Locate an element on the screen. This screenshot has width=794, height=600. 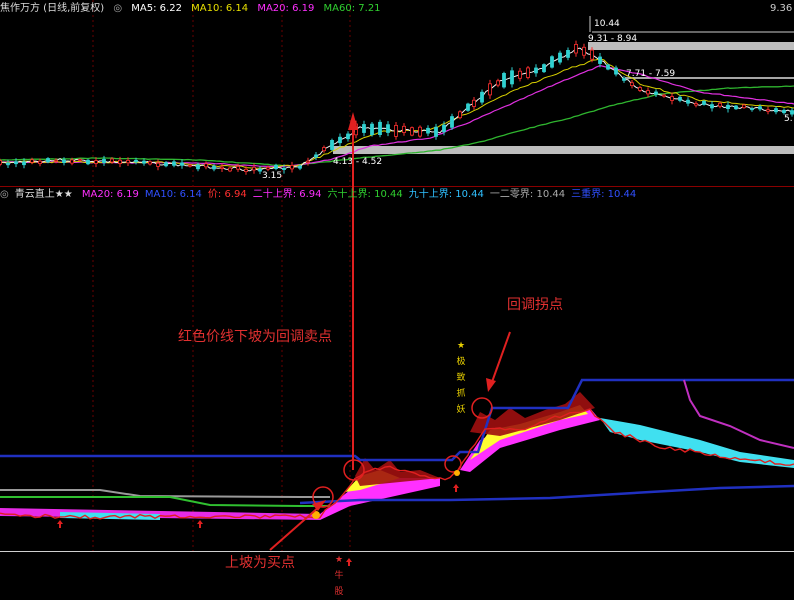
high-price-label: 10.44 is located at coordinates (607, 24).